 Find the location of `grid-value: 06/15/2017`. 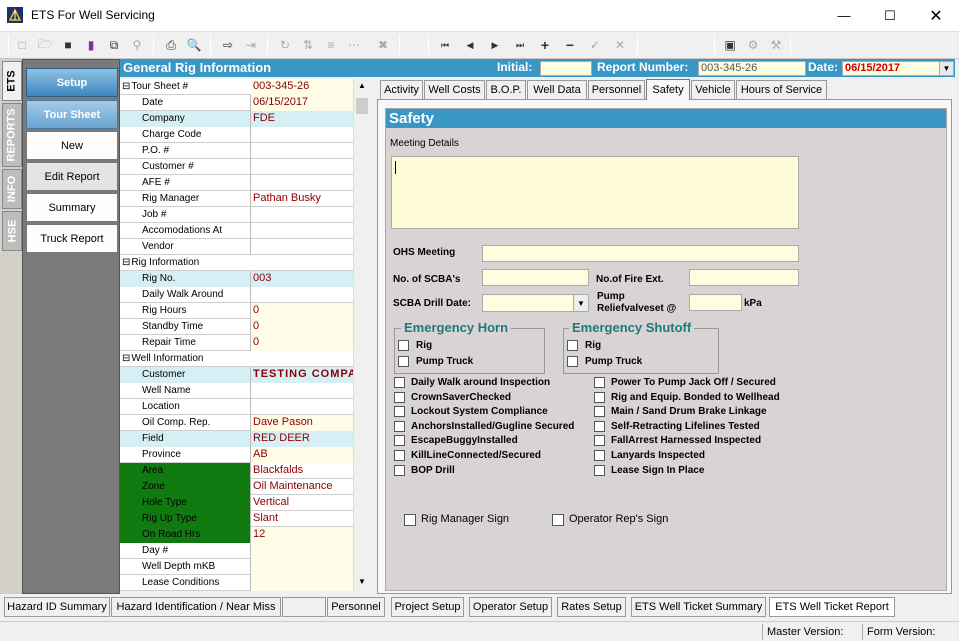

grid-value: 06/15/2017 is located at coordinates (302, 103).